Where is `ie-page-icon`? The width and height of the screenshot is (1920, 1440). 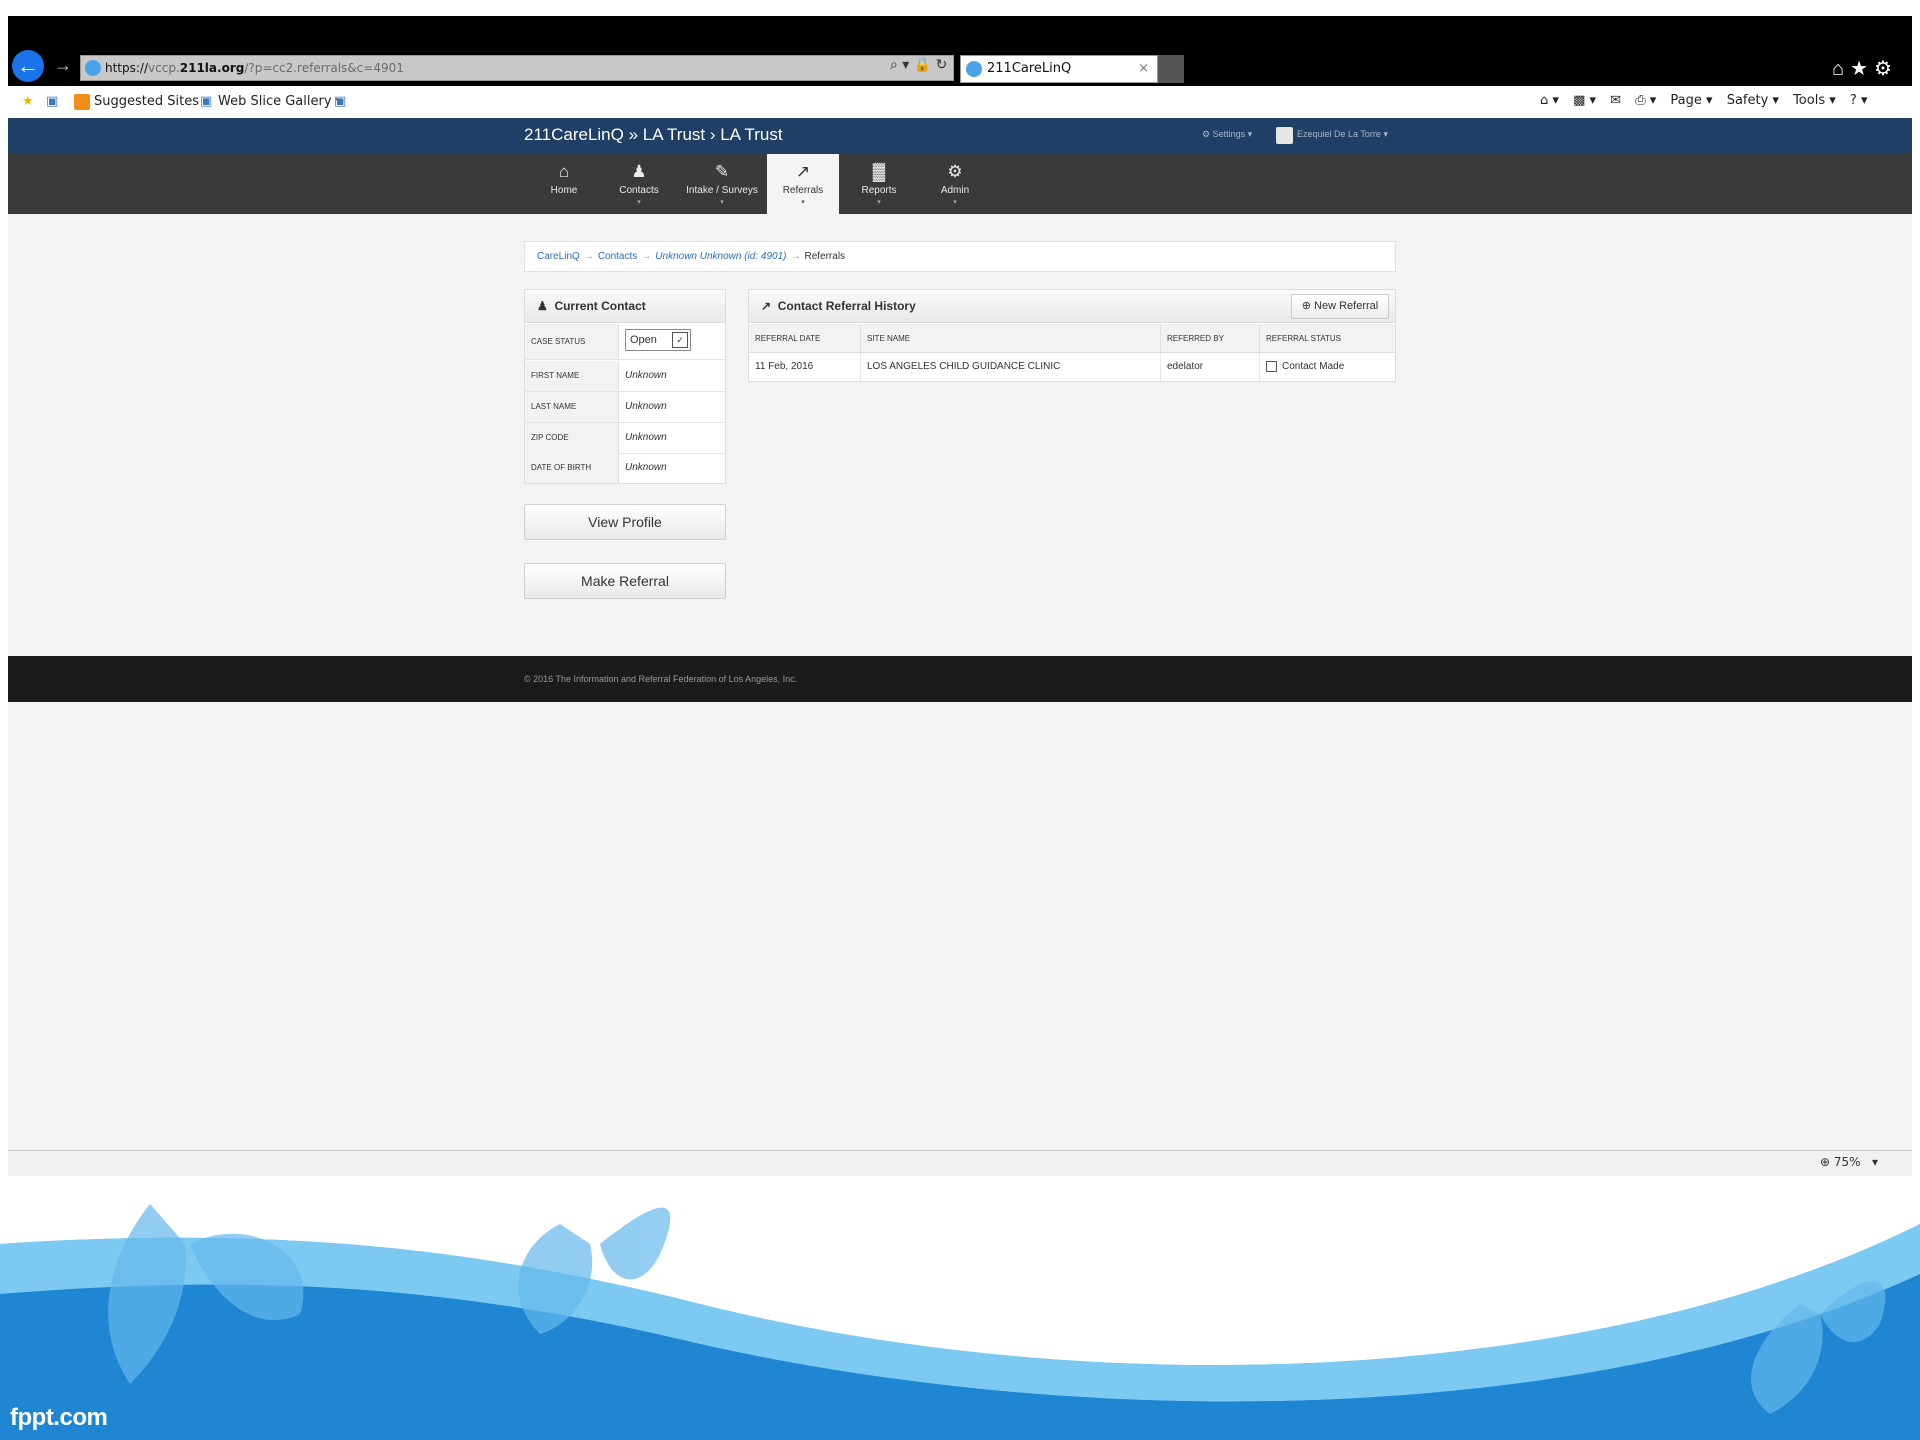 ie-page-icon is located at coordinates (93, 68).